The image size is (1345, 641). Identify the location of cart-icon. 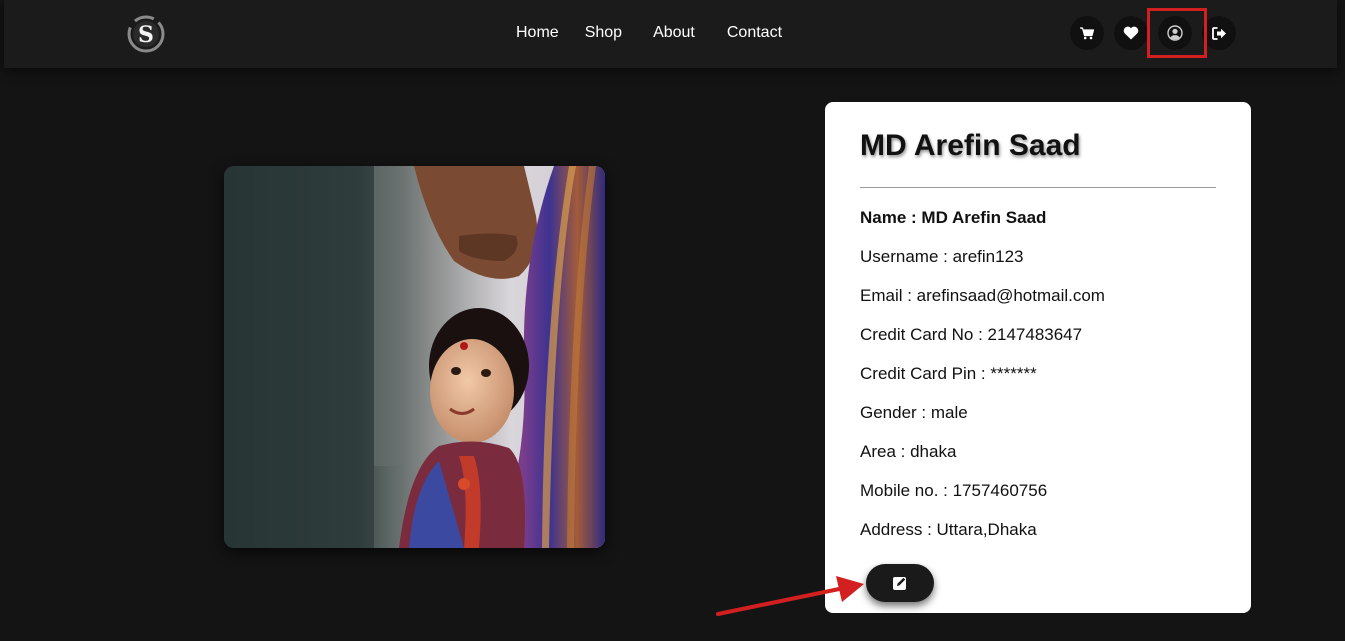
(1087, 32).